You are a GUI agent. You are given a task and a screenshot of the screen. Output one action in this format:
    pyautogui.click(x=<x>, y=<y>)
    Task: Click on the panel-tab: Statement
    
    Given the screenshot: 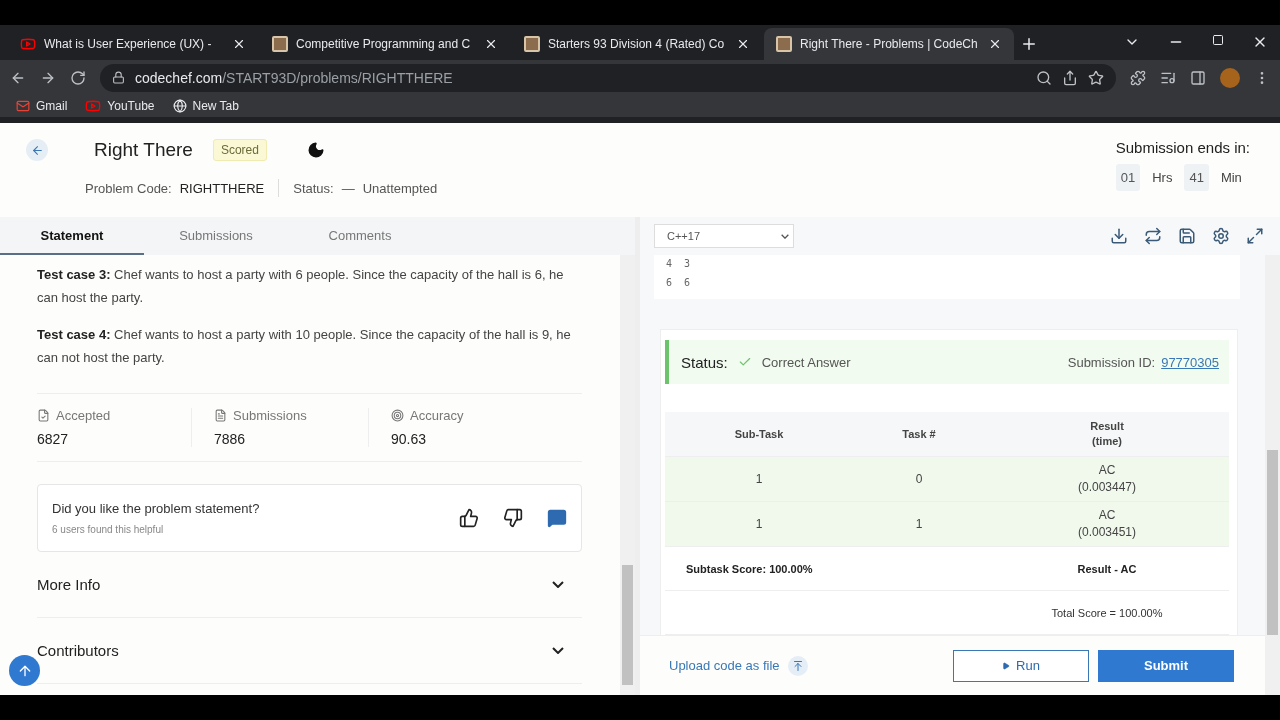 What is the action you would take?
    pyautogui.click(x=72, y=236)
    